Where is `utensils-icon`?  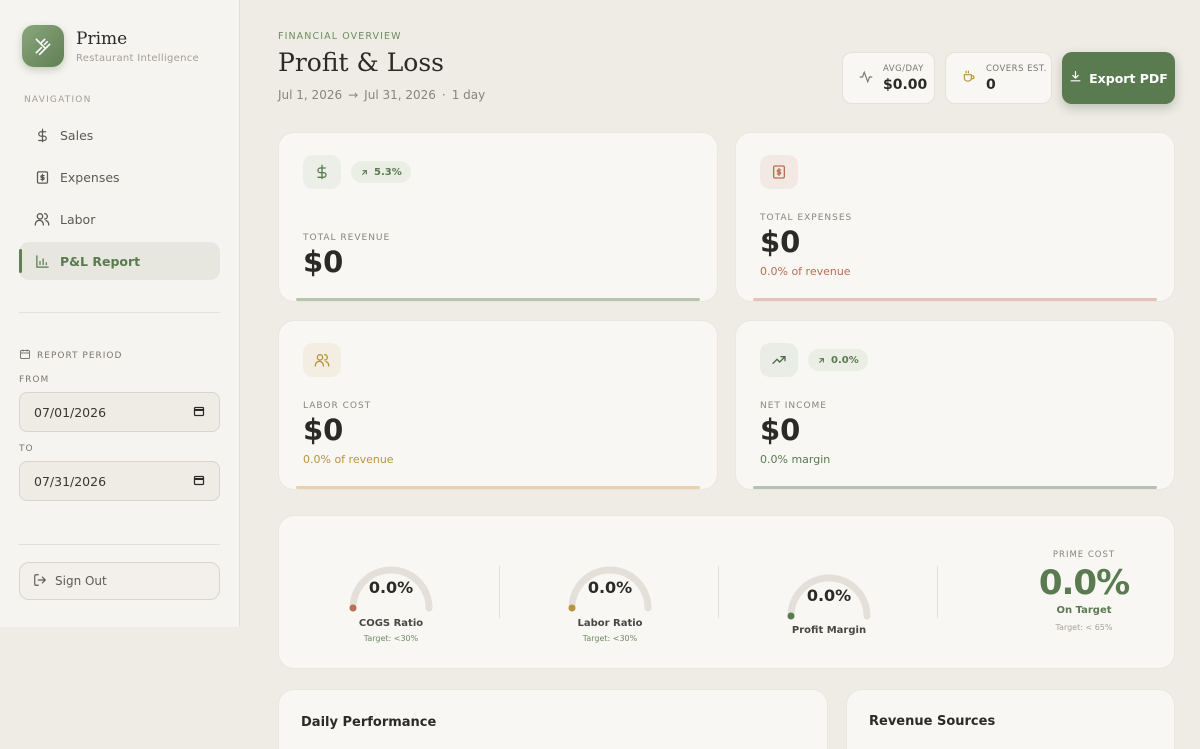 utensils-icon is located at coordinates (43, 47).